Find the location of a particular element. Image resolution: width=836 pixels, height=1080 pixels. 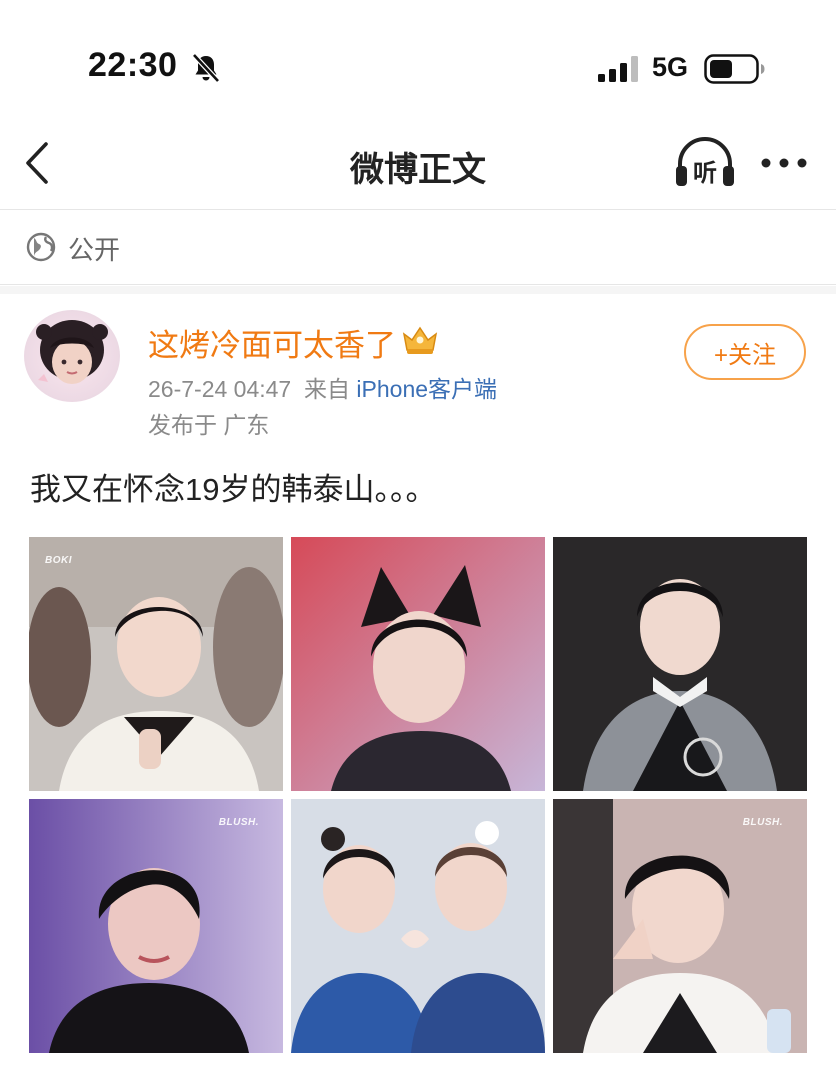

post-text: 我又在怀念19岁的韩泰山。。。 is located at coordinates (233, 489).